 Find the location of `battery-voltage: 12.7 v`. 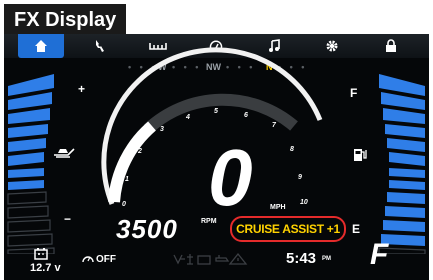

battery-voltage: 12.7 v is located at coordinates (45, 268).